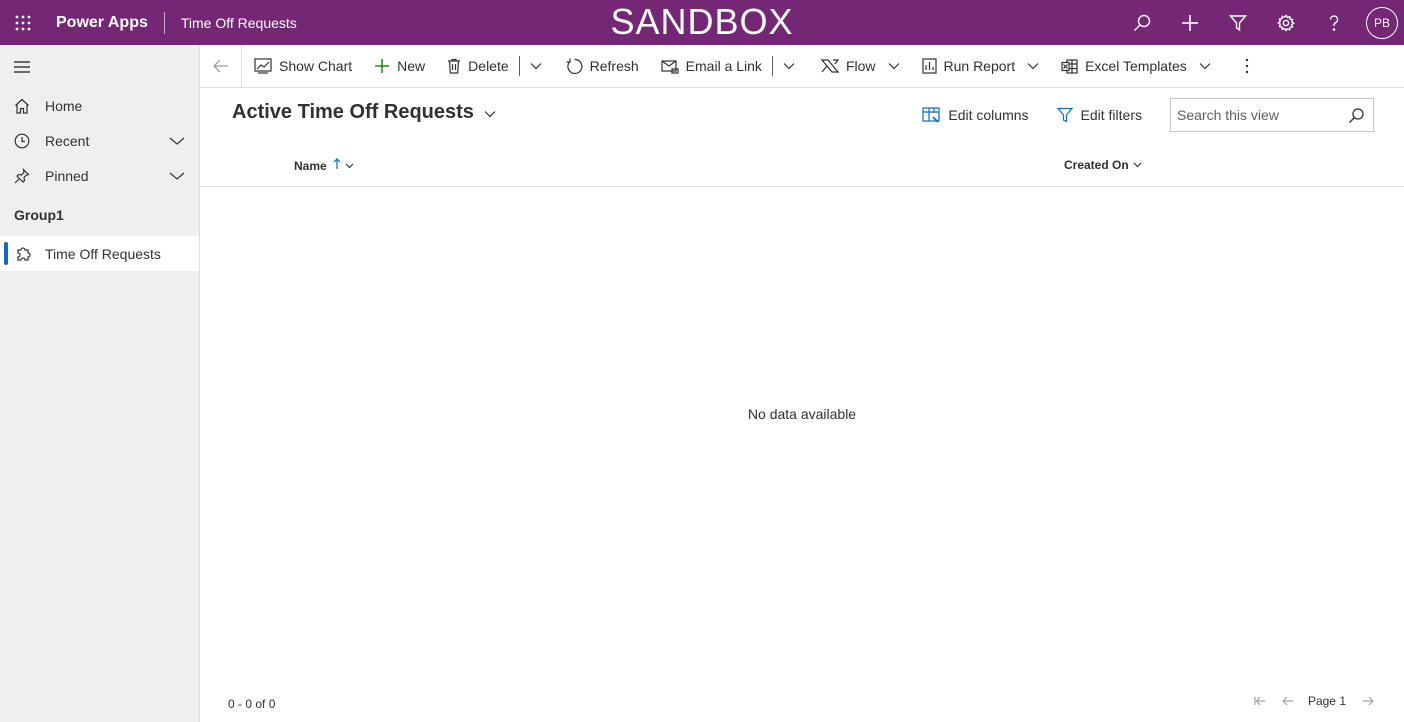  I want to click on empty-state-message: No data available, so click(802, 414).